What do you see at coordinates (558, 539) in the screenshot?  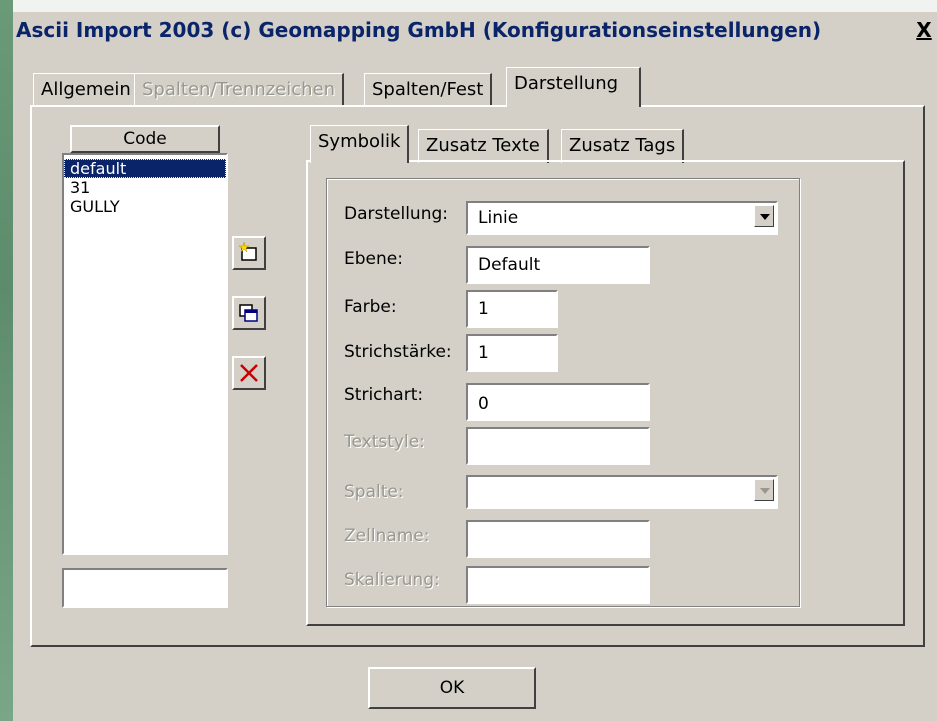 I see `zellname-field` at bounding box center [558, 539].